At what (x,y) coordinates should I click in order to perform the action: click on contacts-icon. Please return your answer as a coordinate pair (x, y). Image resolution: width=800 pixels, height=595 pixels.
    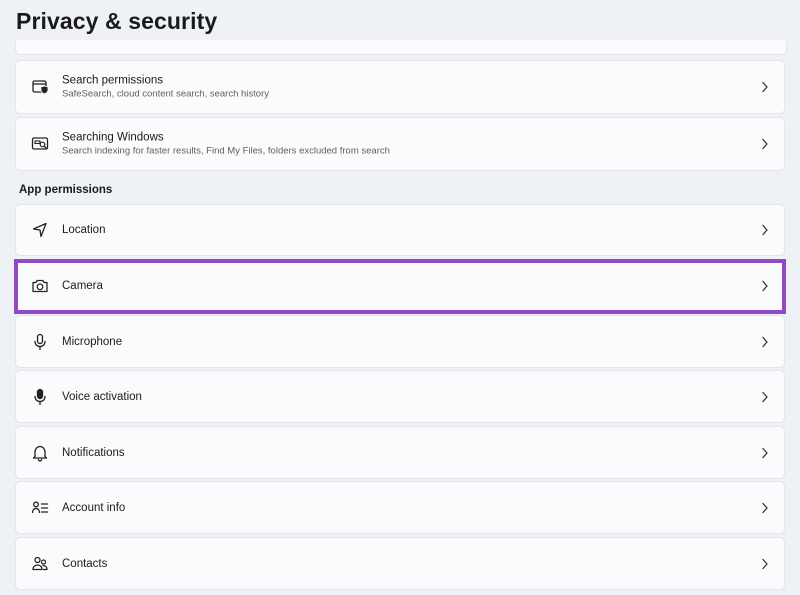
    Looking at the image, I should click on (40, 564).